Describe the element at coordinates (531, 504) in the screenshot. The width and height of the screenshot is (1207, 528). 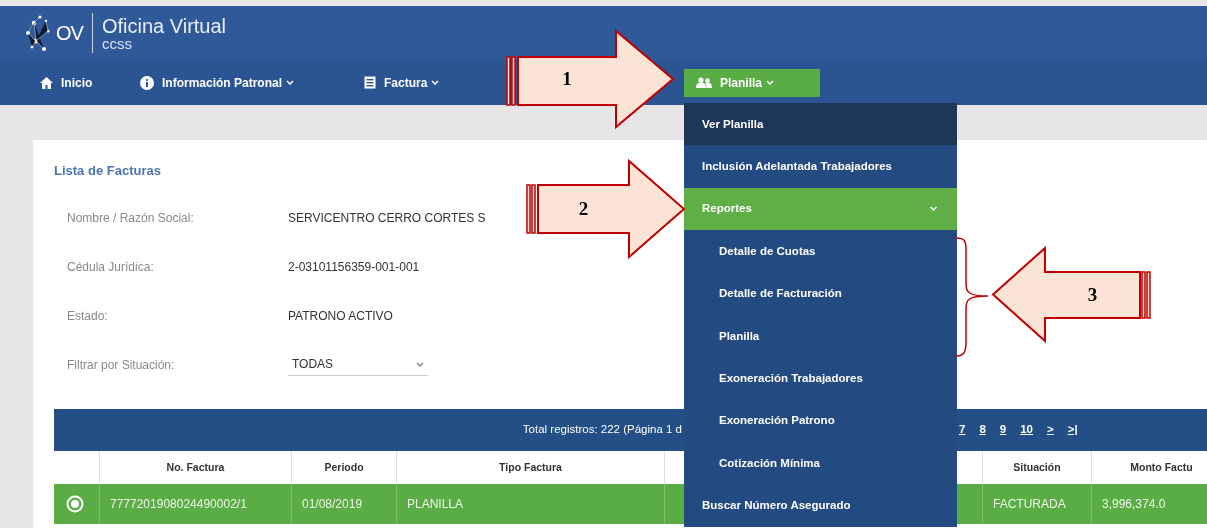
I see `table-cell: PLANILLA` at that location.